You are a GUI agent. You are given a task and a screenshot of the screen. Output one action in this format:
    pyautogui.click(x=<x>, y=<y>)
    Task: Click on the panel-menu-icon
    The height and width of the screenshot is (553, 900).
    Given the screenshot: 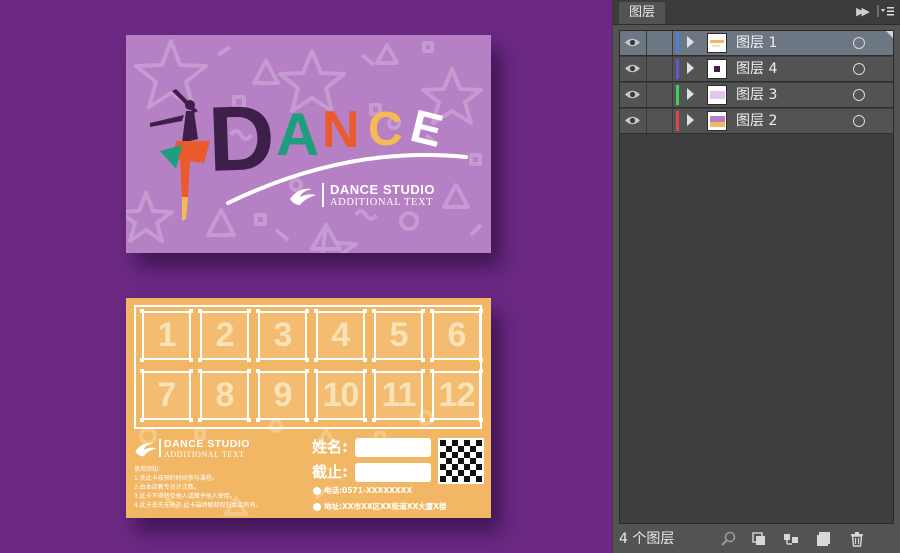 What is the action you would take?
    pyautogui.click(x=886, y=11)
    